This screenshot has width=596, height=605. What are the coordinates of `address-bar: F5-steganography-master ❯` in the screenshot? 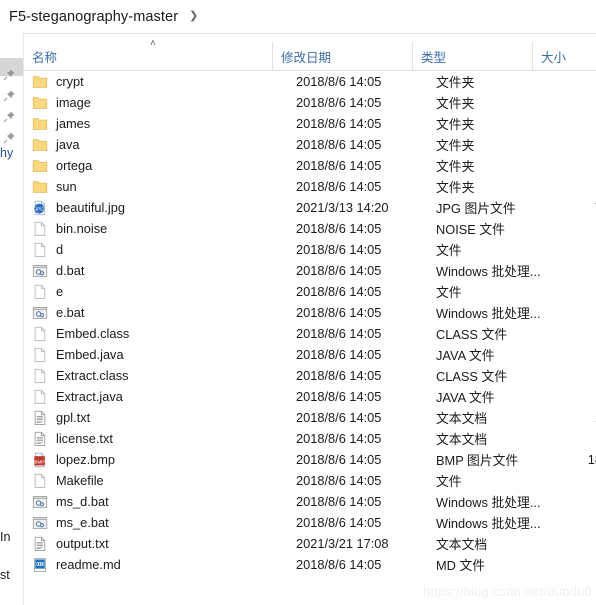 It's located at (298, 17).